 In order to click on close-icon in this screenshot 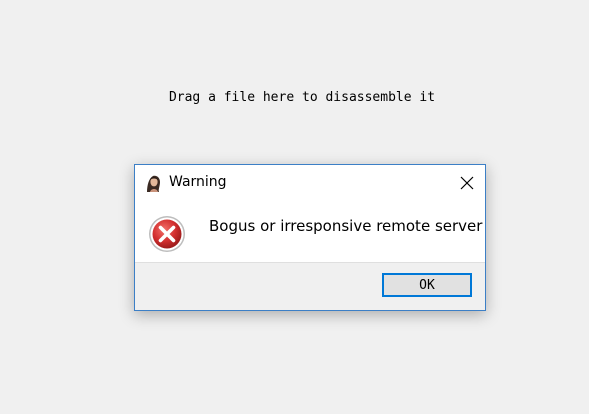, I will do `click(467, 183)`.